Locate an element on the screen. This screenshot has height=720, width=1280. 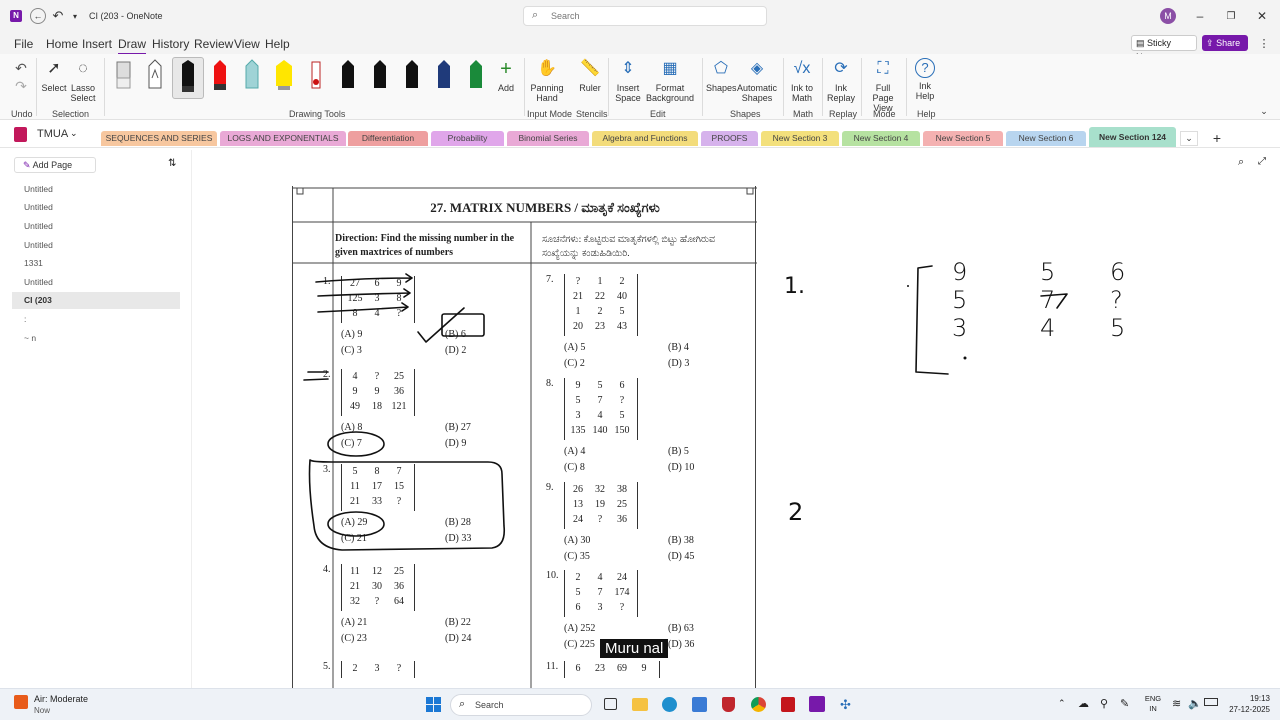
section-tab-probability: Probability is located at coordinates (467, 138).